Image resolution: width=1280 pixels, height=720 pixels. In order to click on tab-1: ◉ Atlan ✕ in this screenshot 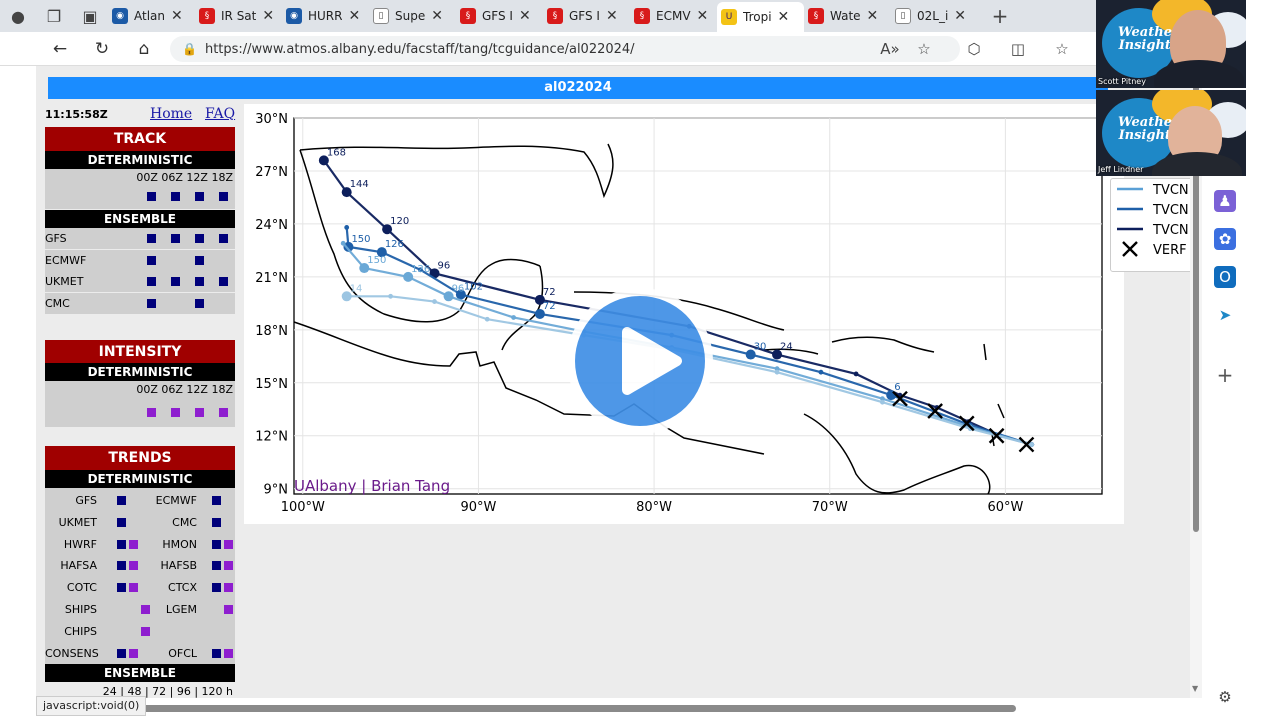, I will do `click(151, 16)`.